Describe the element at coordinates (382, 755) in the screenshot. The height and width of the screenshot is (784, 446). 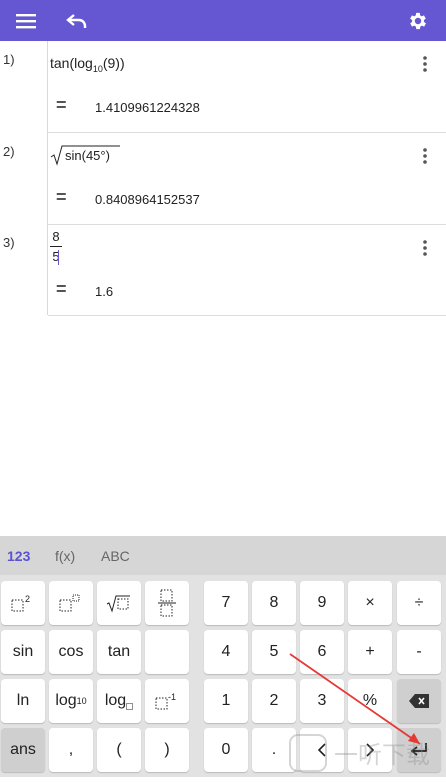
I see `svg-text: 一听下载` at that location.